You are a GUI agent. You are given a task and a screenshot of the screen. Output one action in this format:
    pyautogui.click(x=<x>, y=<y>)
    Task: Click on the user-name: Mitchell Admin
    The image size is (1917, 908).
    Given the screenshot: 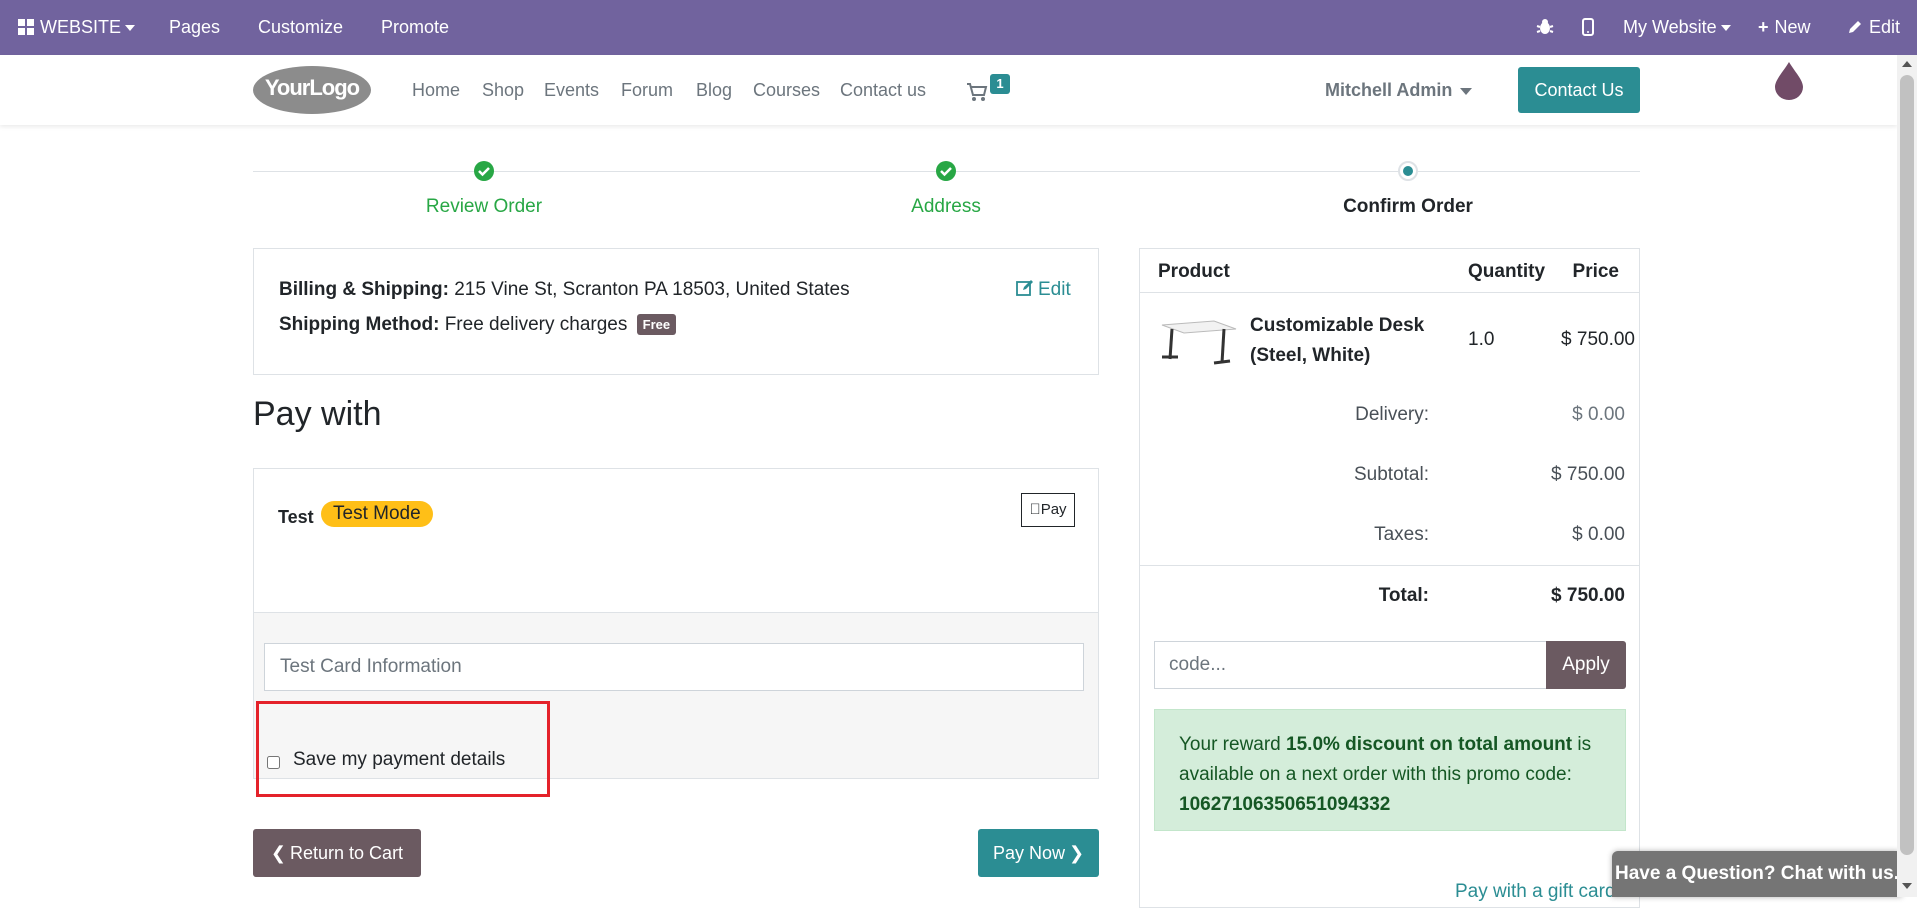 What is the action you would take?
    pyautogui.click(x=1389, y=90)
    